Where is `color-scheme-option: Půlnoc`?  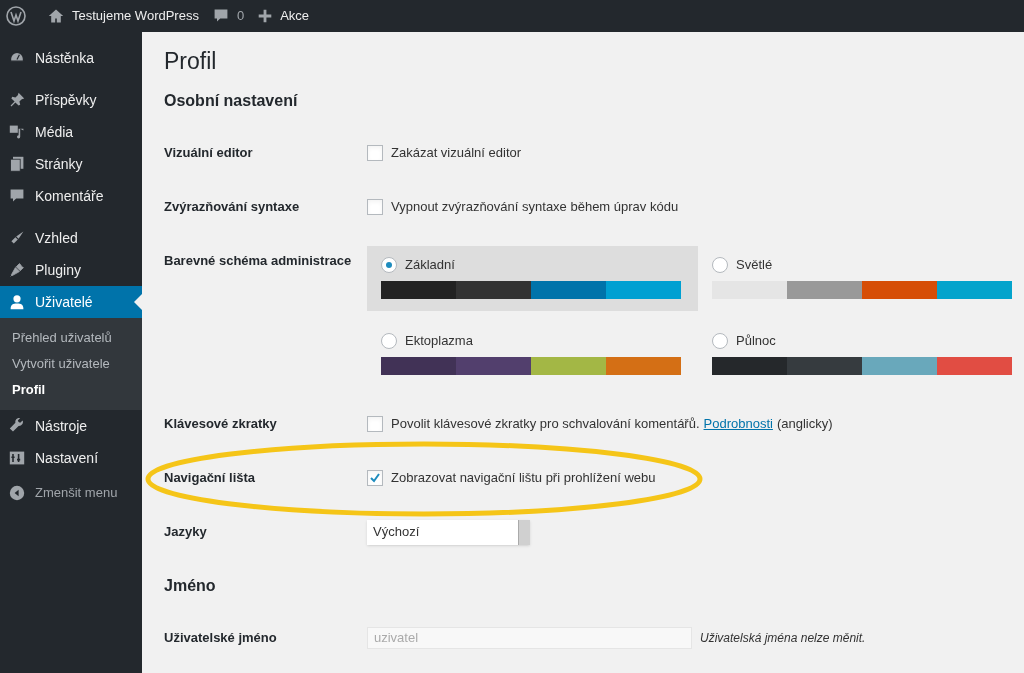
color-scheme-option: Půlnoc is located at coordinates (861, 354).